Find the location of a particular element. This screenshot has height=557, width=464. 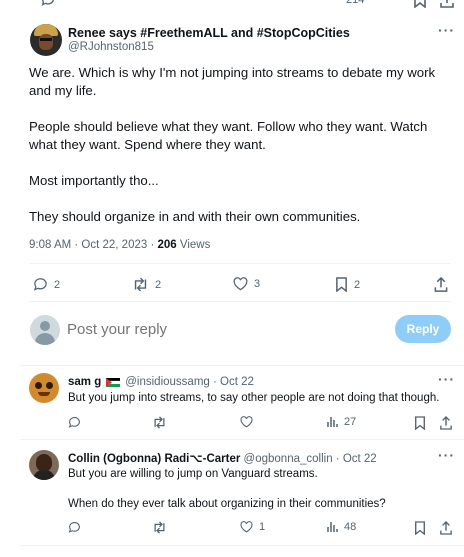

like-count: 1 is located at coordinates (262, 527).